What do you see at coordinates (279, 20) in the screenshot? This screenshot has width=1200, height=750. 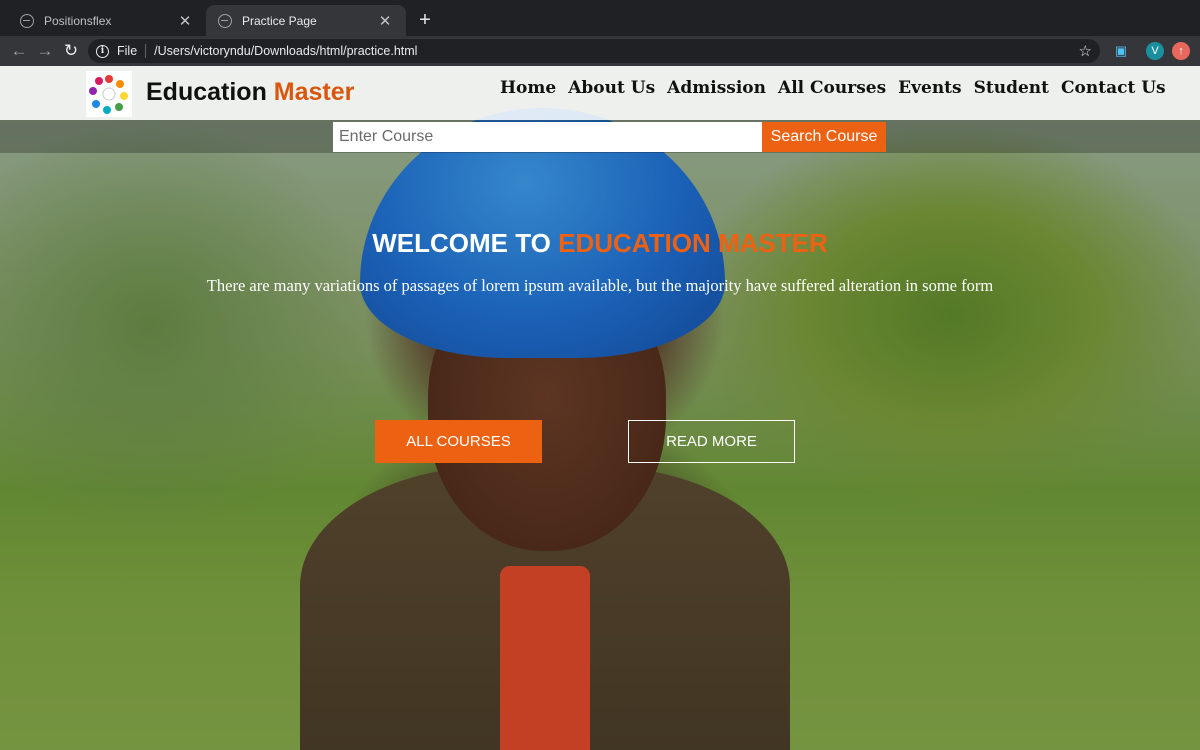 I see `tab-title: Practice Page` at bounding box center [279, 20].